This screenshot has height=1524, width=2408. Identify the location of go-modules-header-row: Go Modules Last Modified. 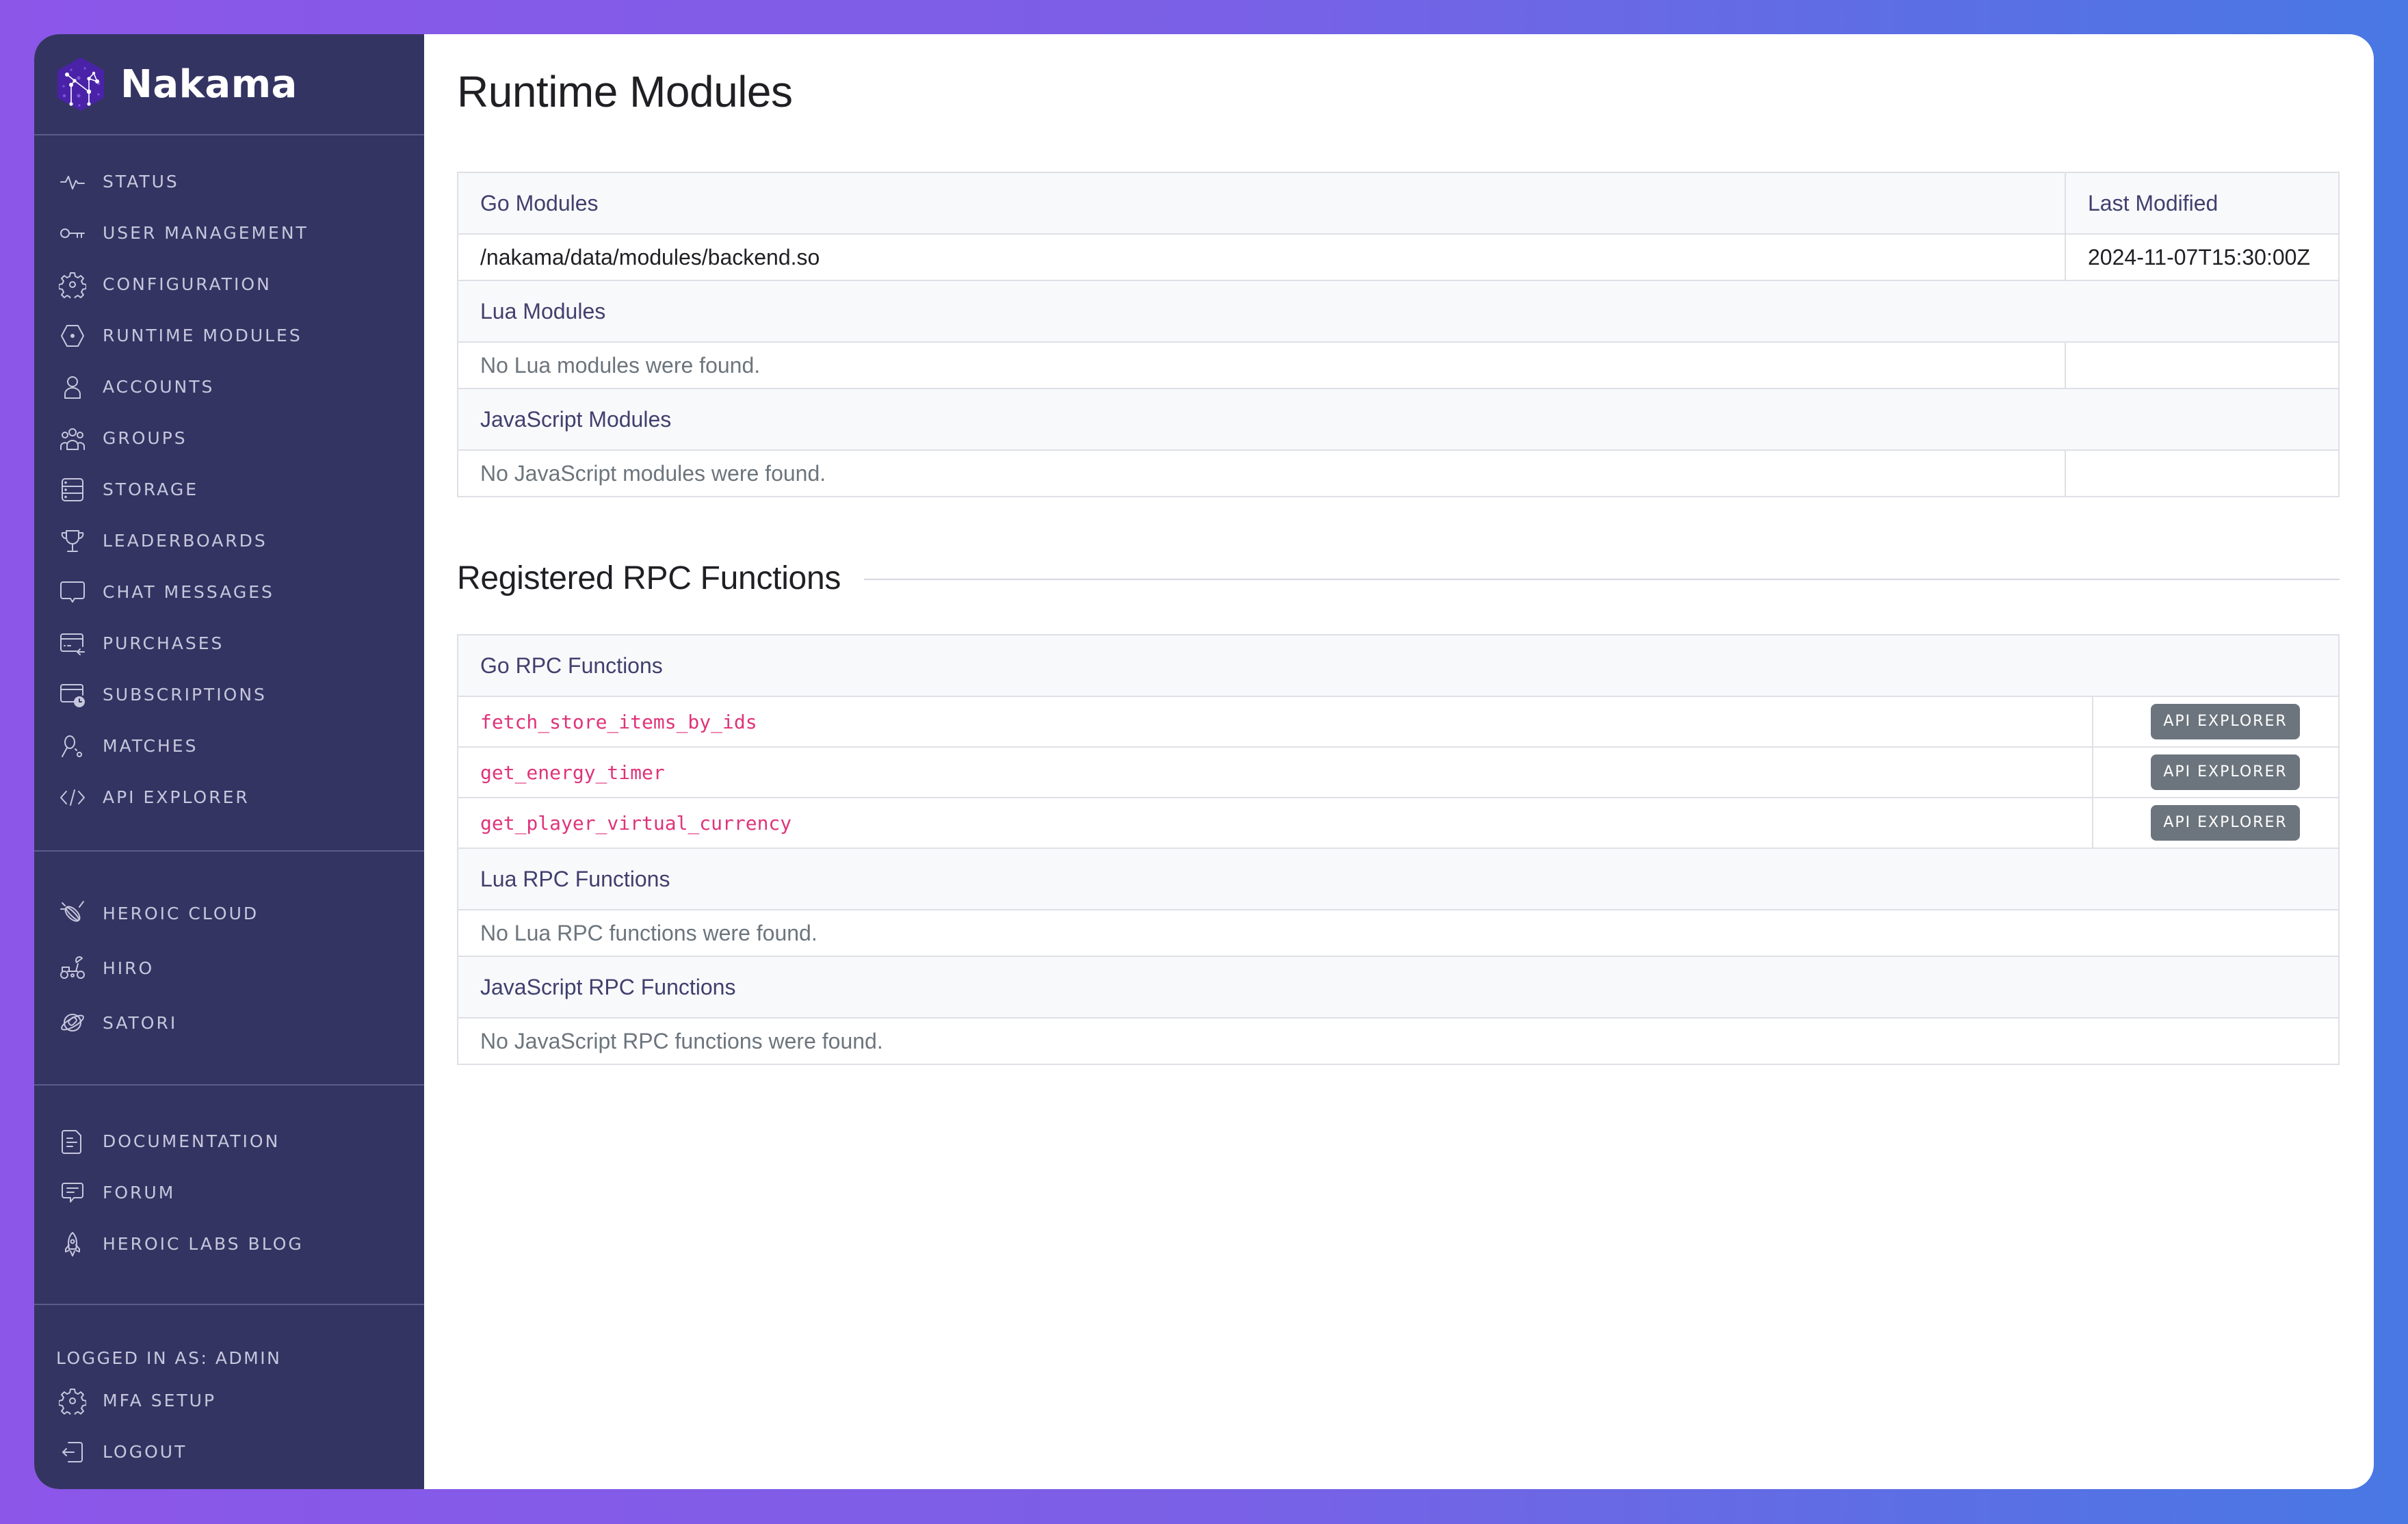
(1398, 203).